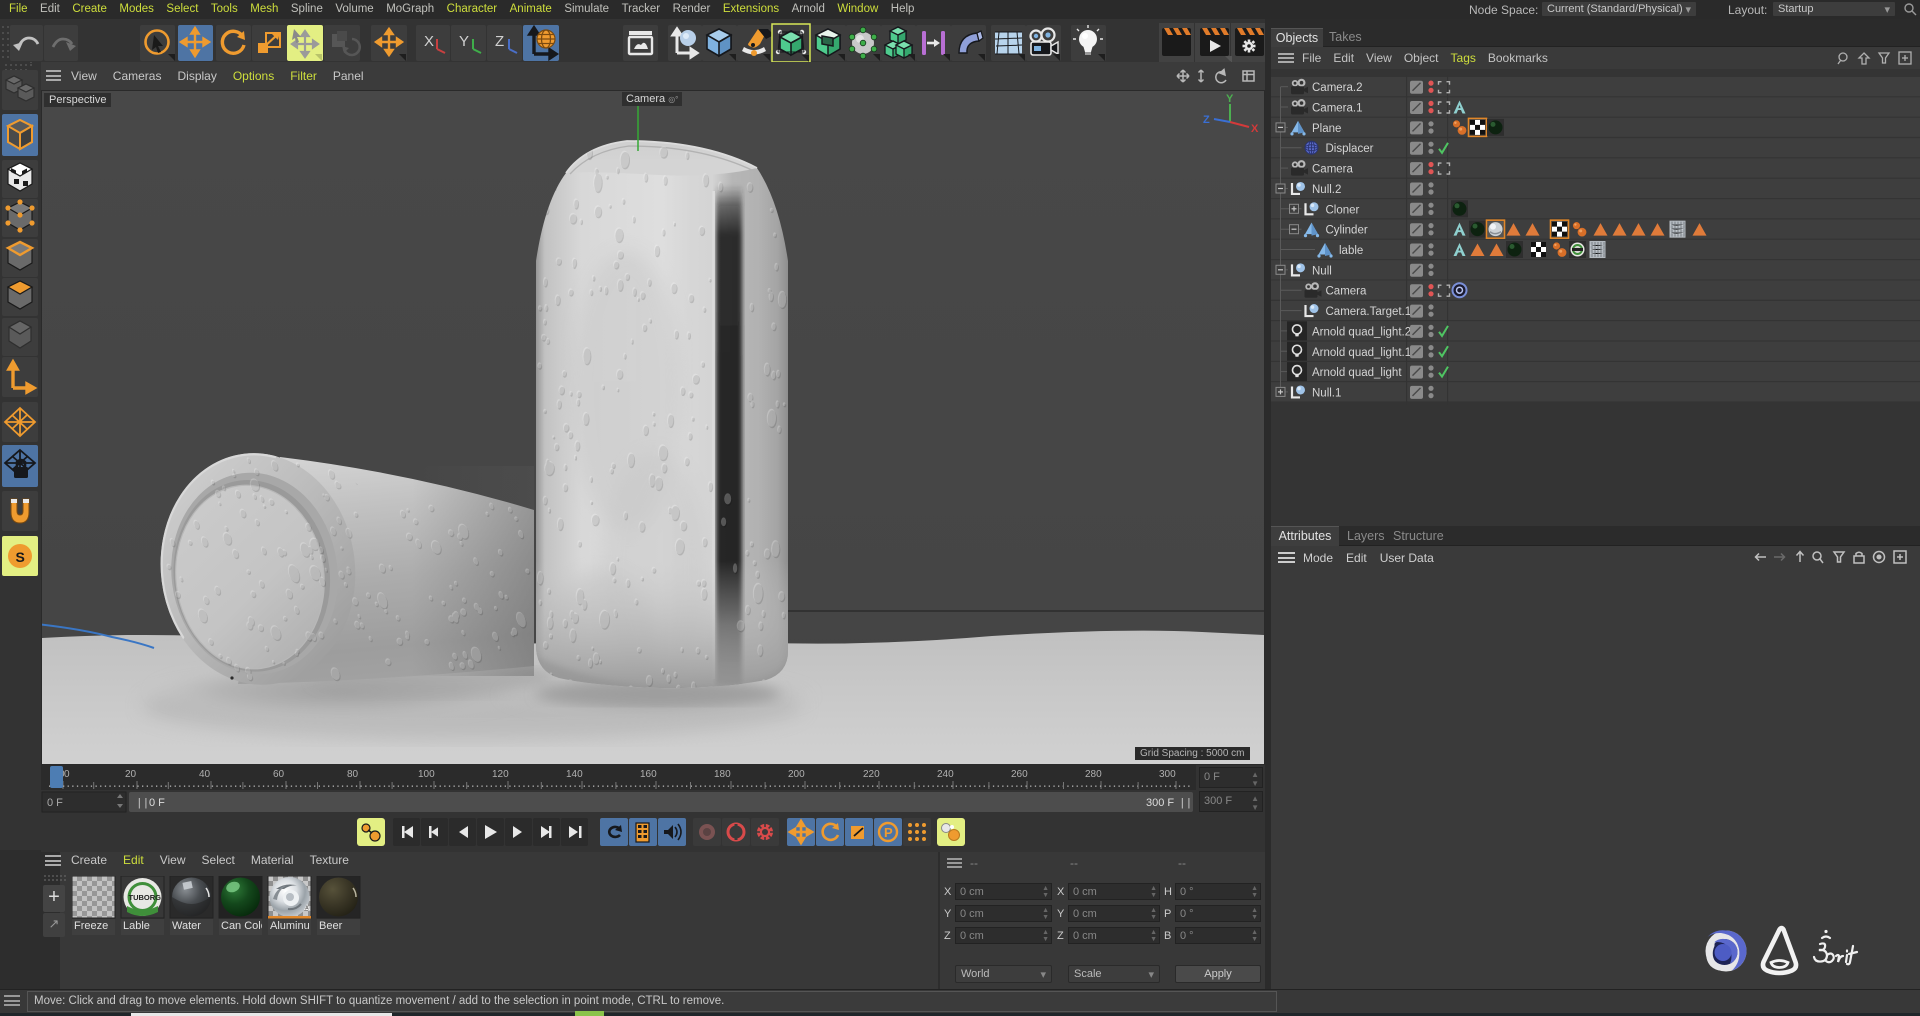 This screenshot has width=1920, height=1016. Describe the element at coordinates (871, 774) in the screenshot. I see `svg-text: 220` at that location.